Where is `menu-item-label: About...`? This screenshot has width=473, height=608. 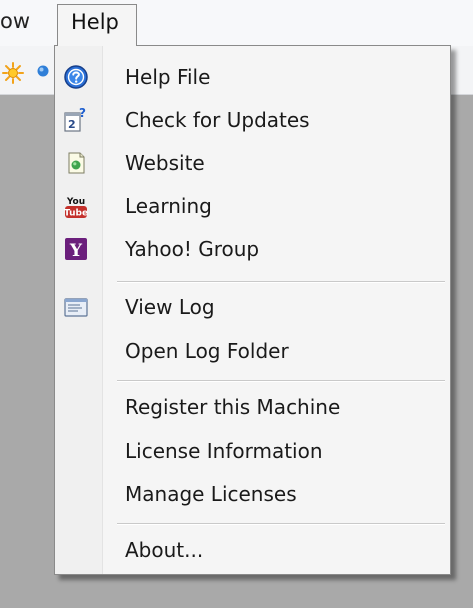
menu-item-label: About... is located at coordinates (164, 550).